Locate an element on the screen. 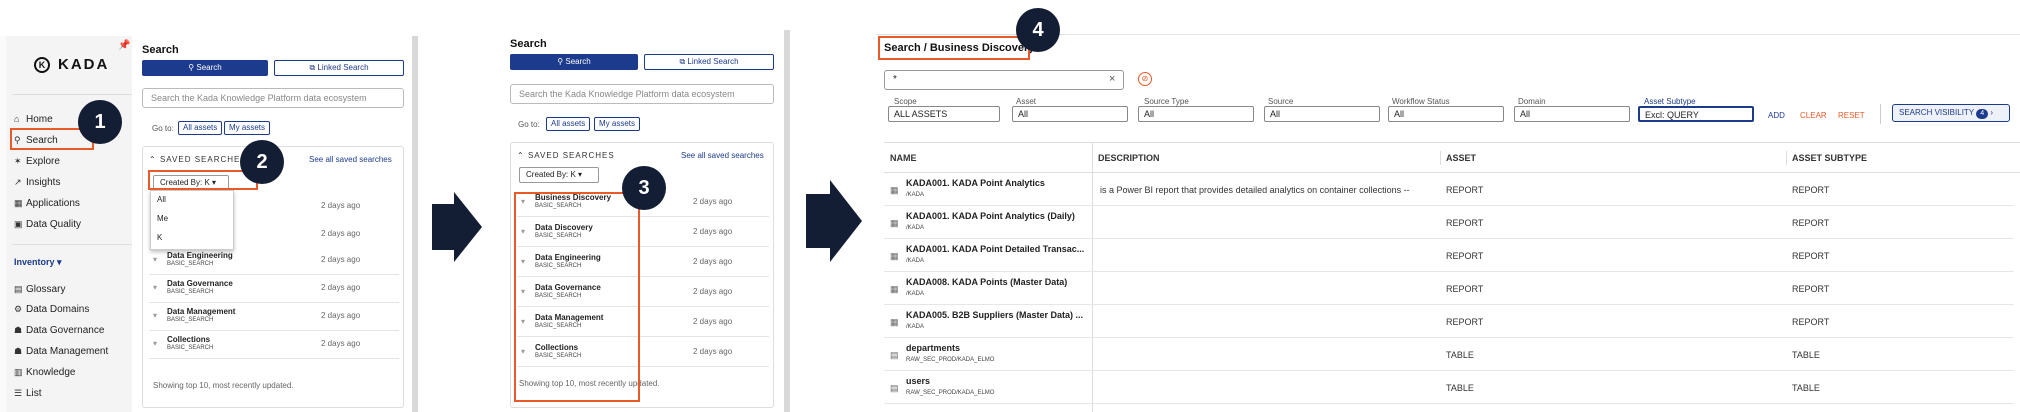 This screenshot has width=2020, height=412. clear-filters-button: CLEAR is located at coordinates (1813, 115).